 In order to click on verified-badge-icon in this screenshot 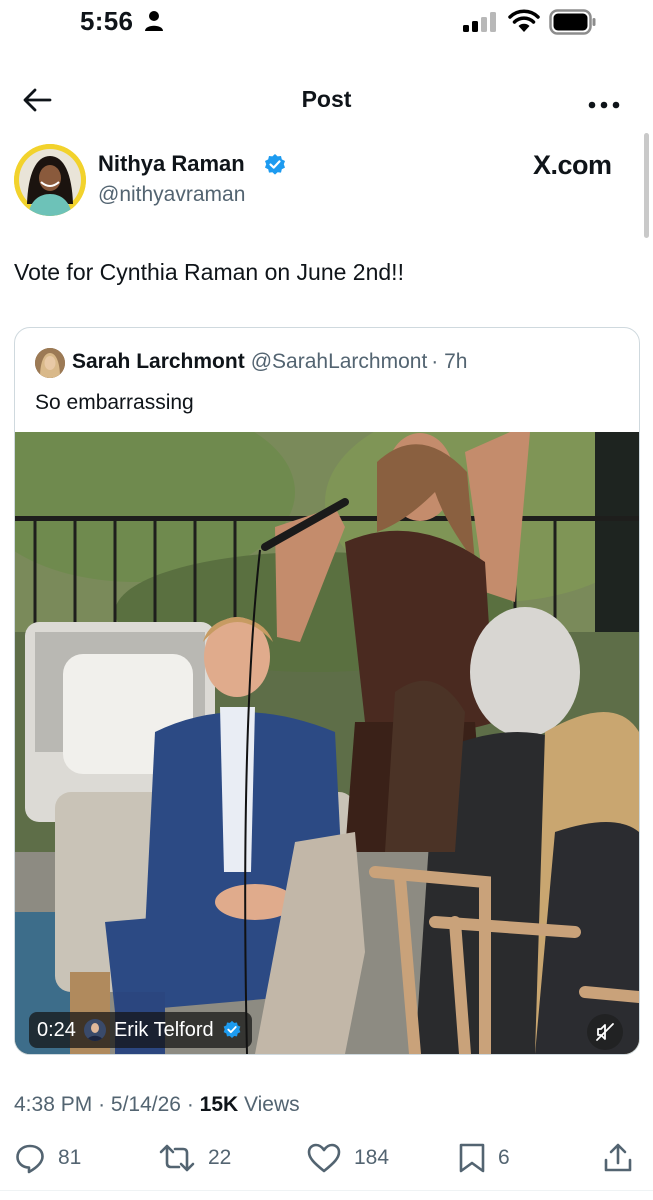, I will do `click(275, 167)`.